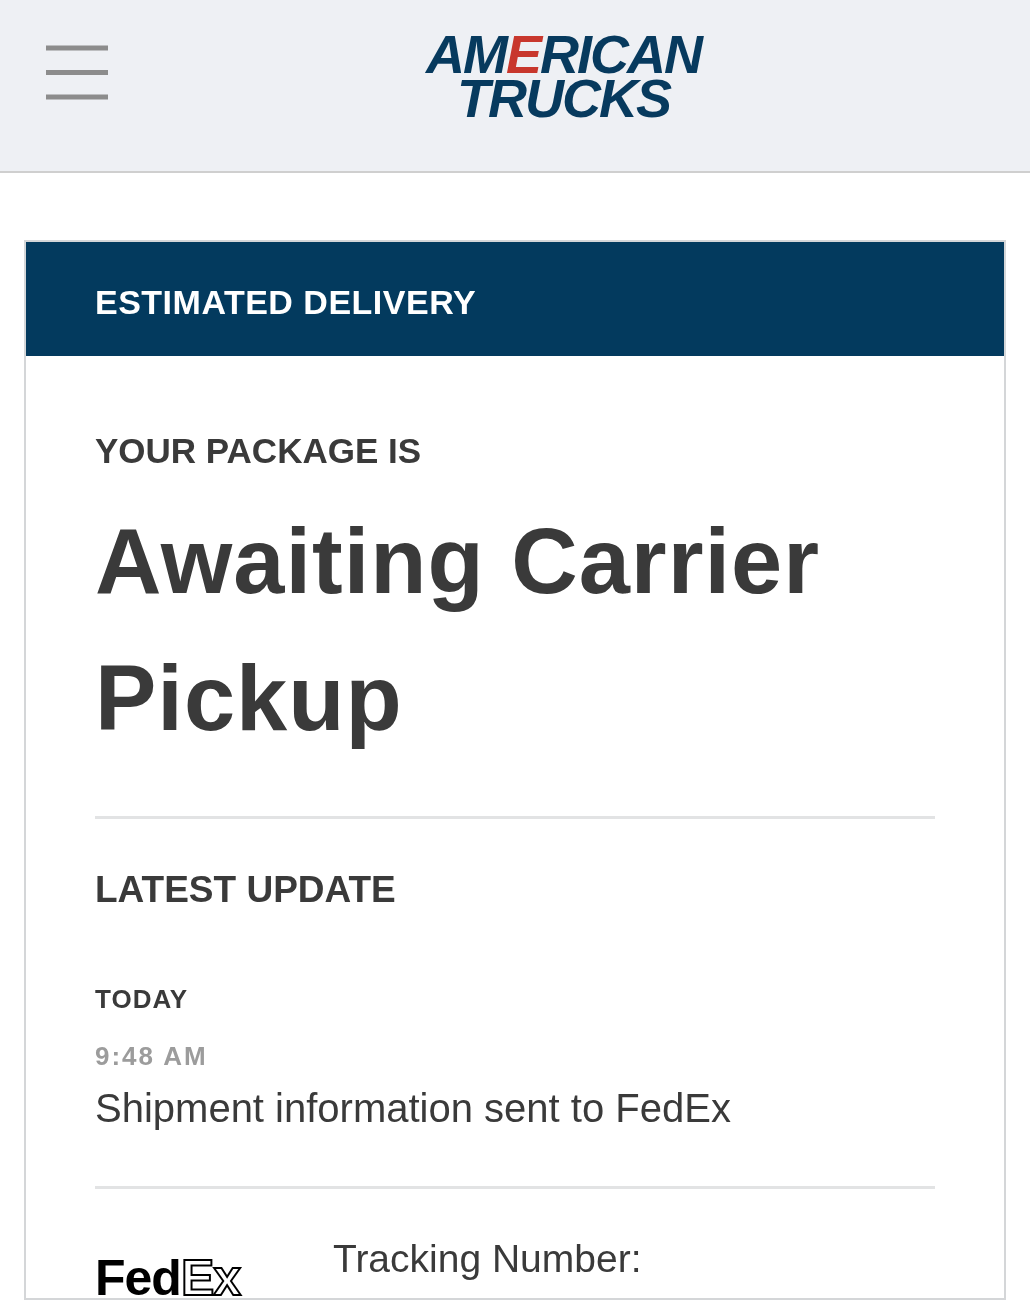 This screenshot has height=1300, width=1030. Describe the element at coordinates (564, 76) in the screenshot. I see `brand-logo: AMERICAN TRUCKS` at that location.